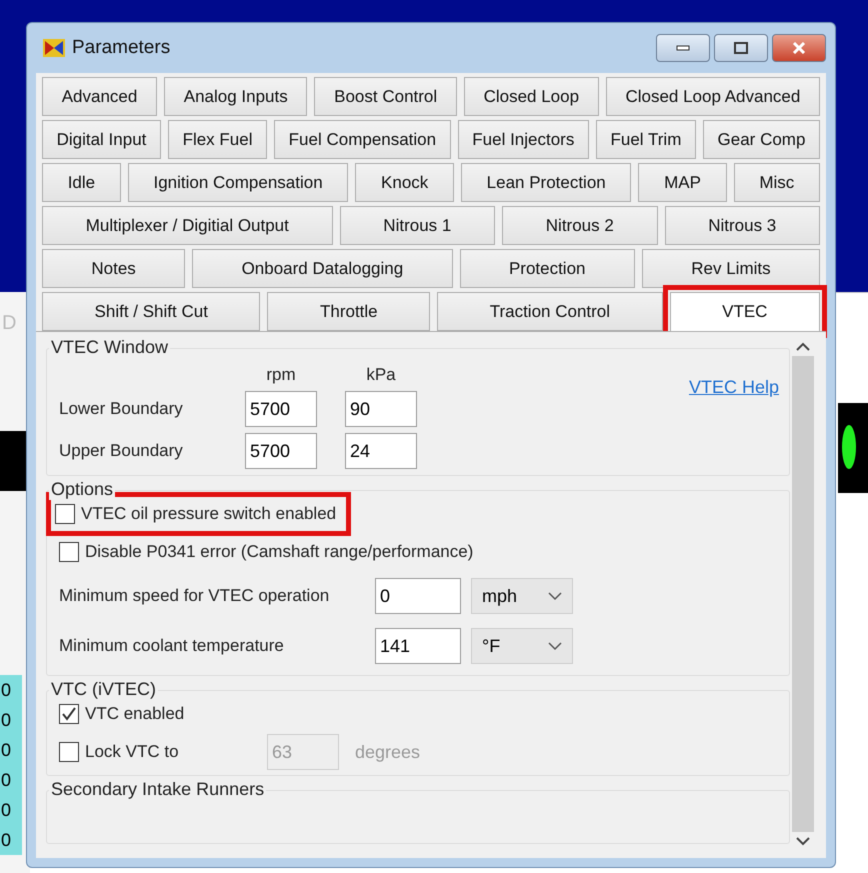 The width and height of the screenshot is (868, 873). I want to click on tab: Protection, so click(547, 268).